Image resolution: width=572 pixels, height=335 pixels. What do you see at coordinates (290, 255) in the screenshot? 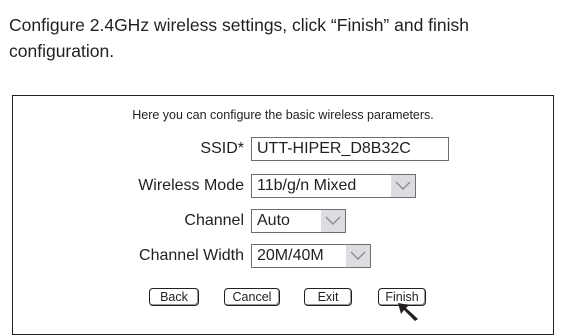
I see `channel-width-value: 20M/40M` at bounding box center [290, 255].